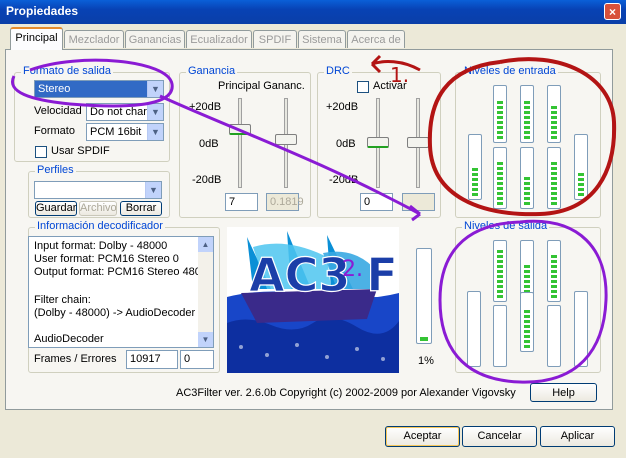 This screenshot has height=458, width=626. Describe the element at coordinates (344, 180) in the screenshot. I see `drc-tick-minus20: -20dB` at that location.